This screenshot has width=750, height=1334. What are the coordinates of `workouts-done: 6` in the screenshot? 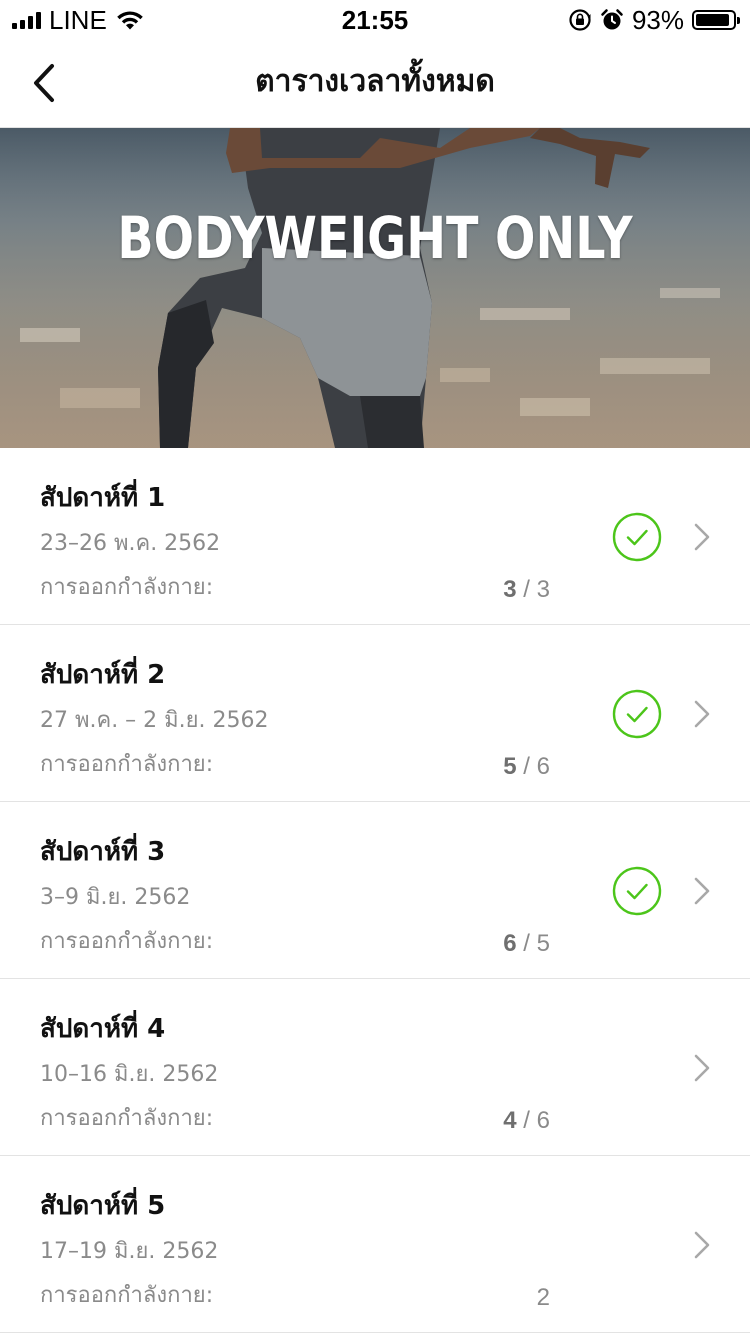 It's located at (510, 943).